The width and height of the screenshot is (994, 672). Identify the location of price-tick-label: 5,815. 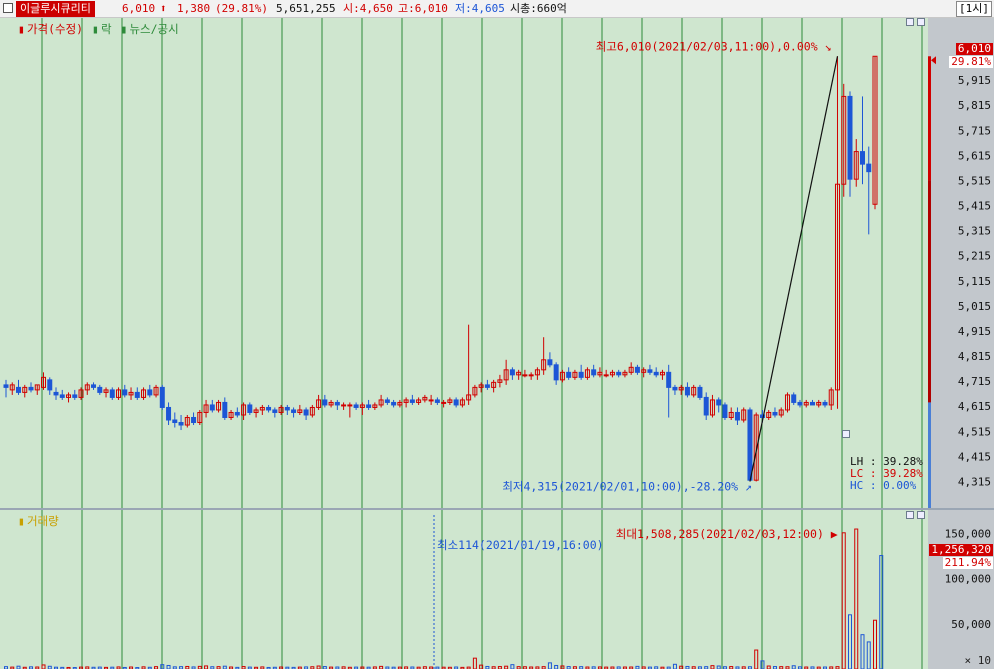
(974, 105).